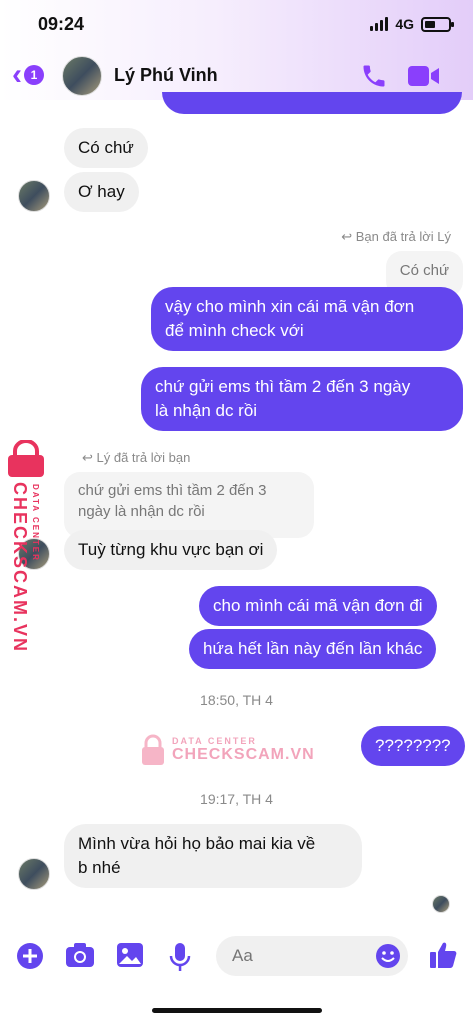 Image resolution: width=473 pixels, height=1024 pixels. What do you see at coordinates (136, 457) in the screenshot?
I see `reply-note: ↩ Lý đã trả lời bạn` at bounding box center [136, 457].